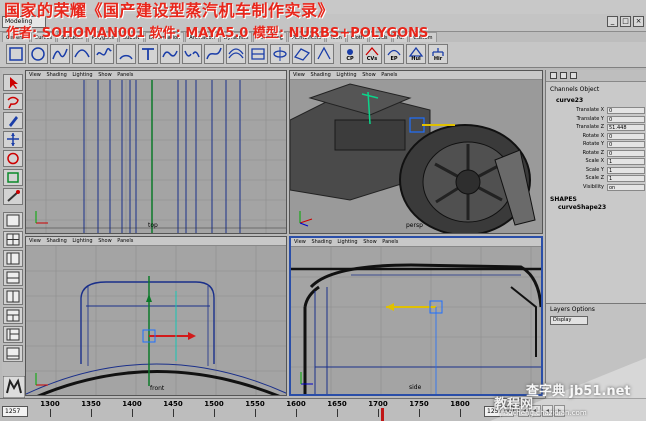  I want to click on paint-select-tool-icon, so click(13, 120).